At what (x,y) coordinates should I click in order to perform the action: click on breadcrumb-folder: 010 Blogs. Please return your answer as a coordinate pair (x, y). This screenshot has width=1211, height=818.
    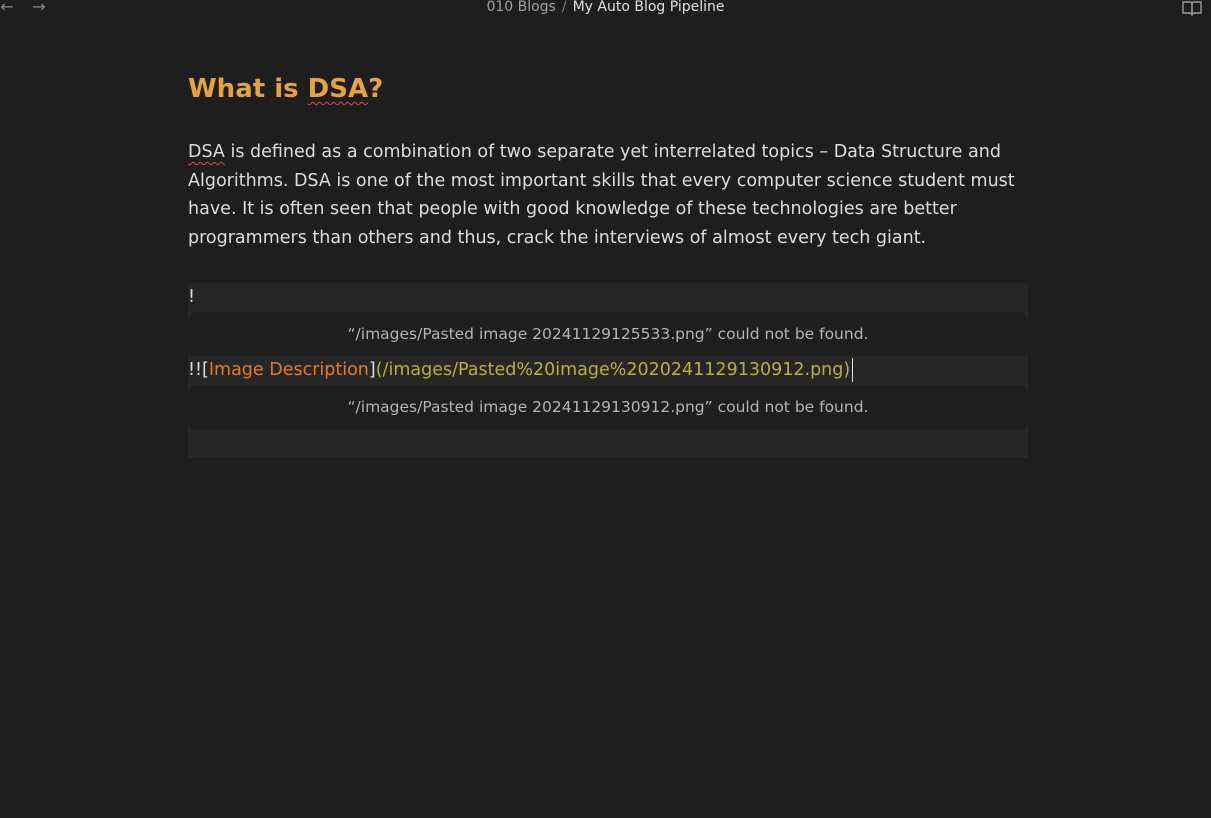
    Looking at the image, I should click on (520, 7).